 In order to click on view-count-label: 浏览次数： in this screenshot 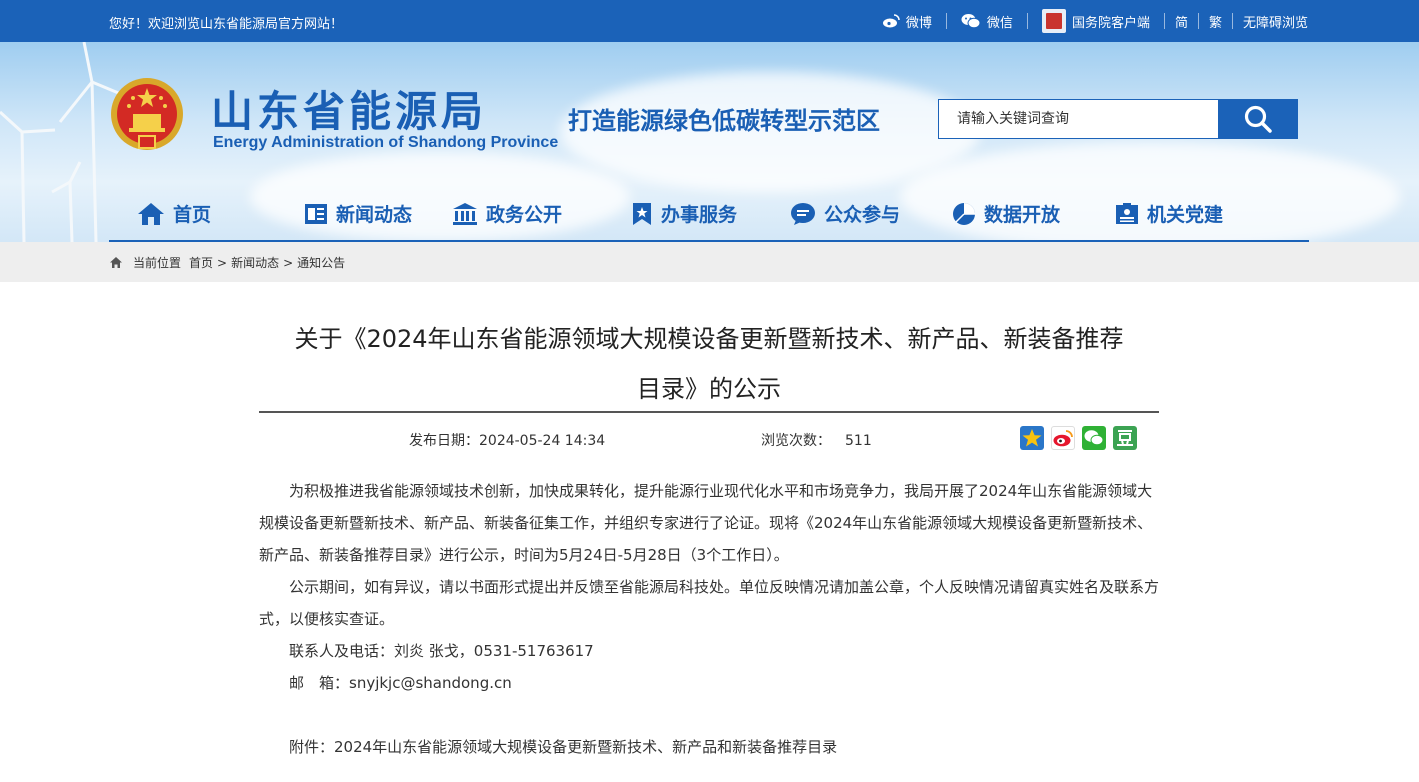, I will do `click(796, 441)`.